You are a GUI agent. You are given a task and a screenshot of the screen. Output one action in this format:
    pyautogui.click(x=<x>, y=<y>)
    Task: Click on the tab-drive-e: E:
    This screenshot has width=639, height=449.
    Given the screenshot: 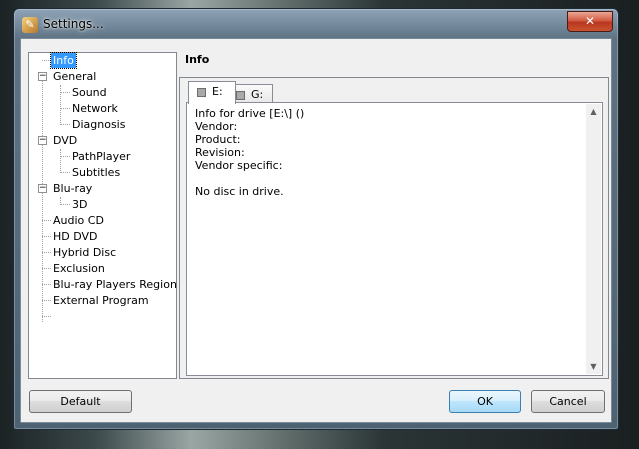 What is the action you would take?
    pyautogui.click(x=212, y=92)
    